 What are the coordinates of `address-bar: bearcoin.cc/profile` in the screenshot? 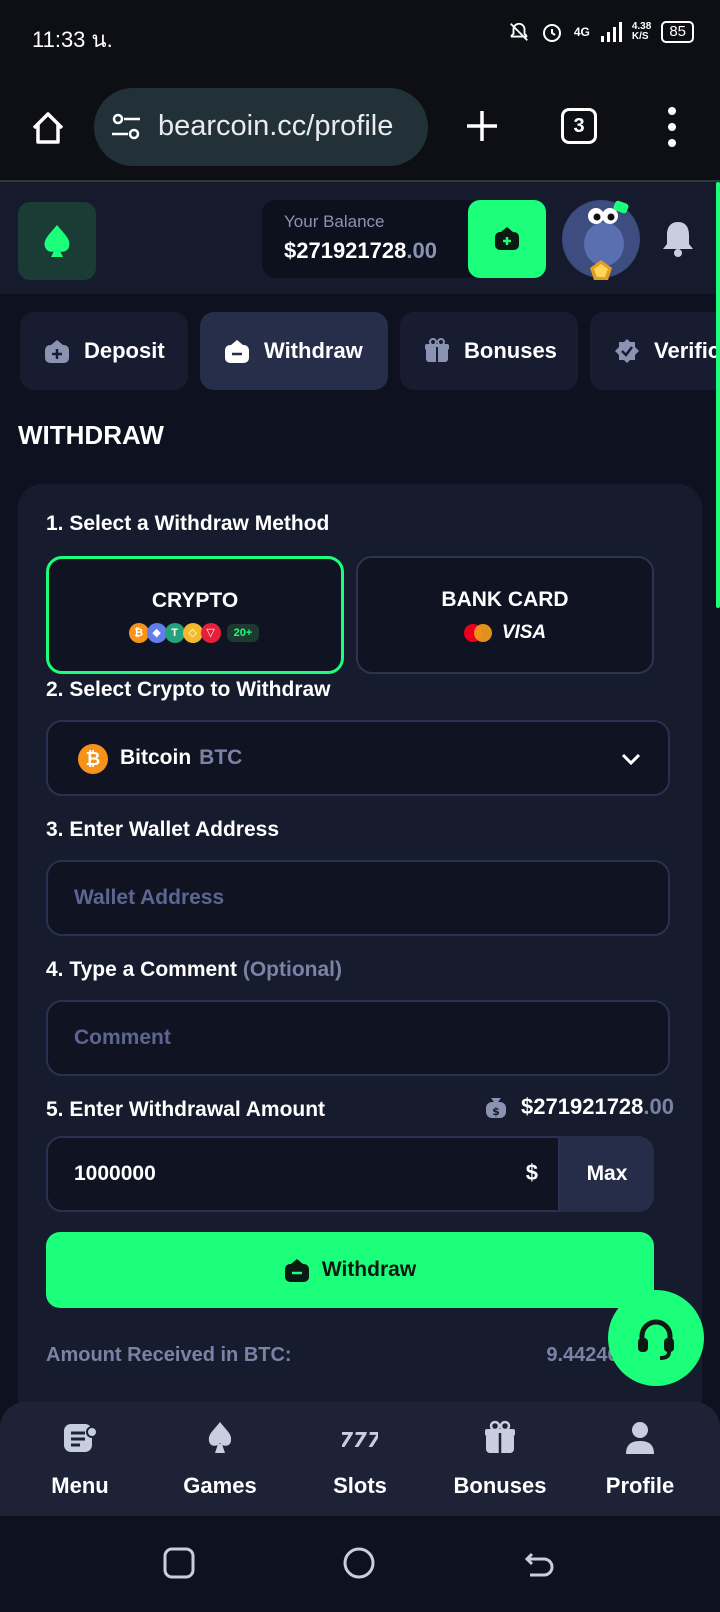 It's located at (261, 127).